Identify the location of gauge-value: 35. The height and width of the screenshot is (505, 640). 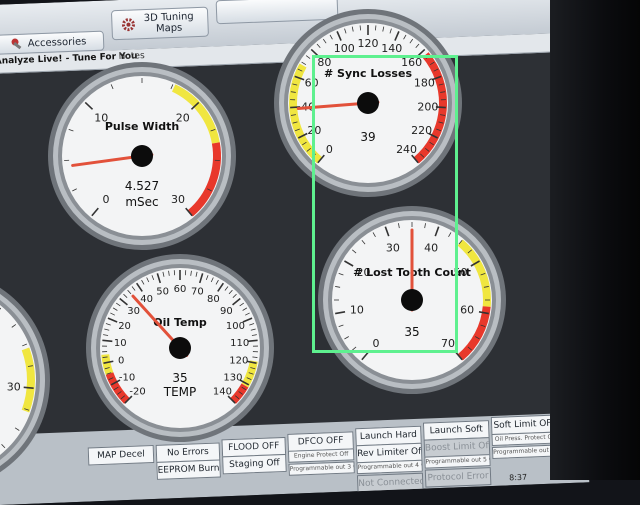
(179, 378).